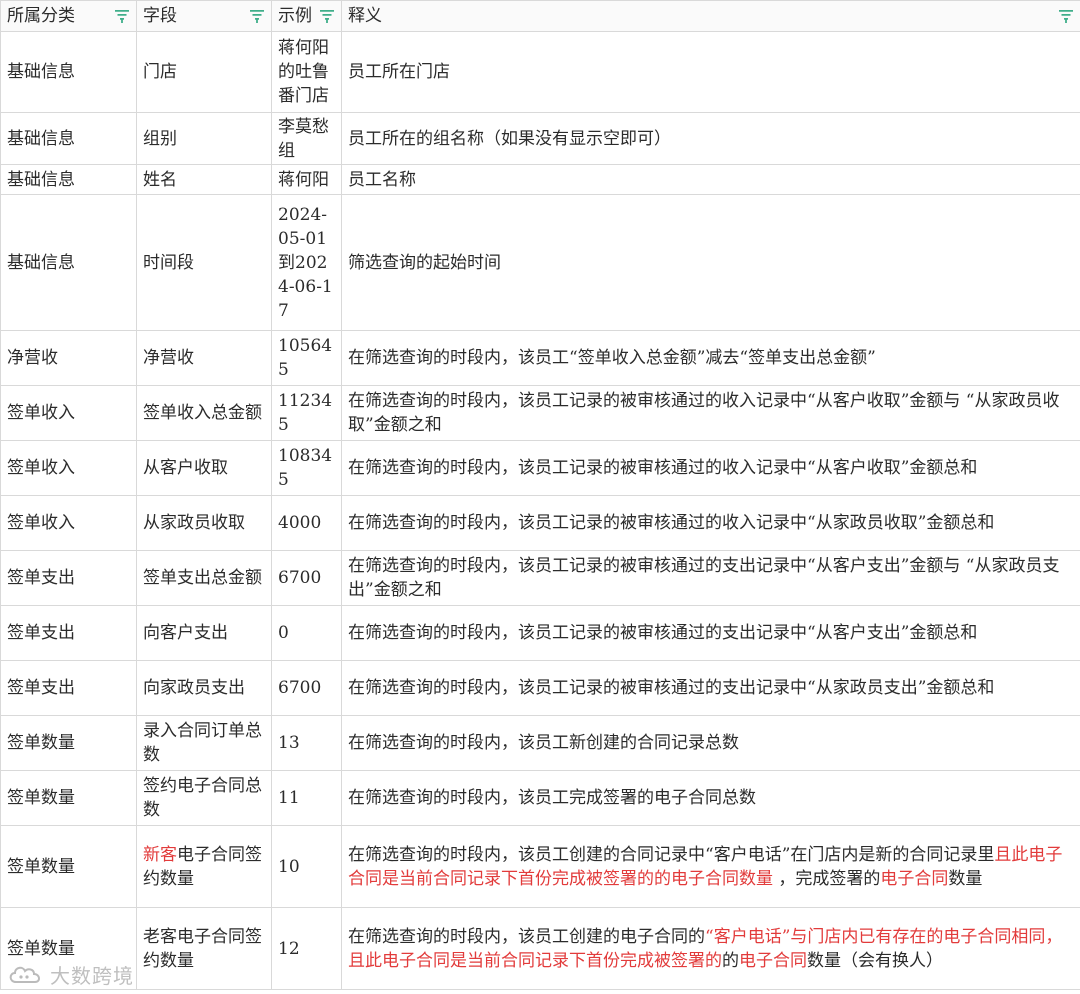 The height and width of the screenshot is (994, 1080). I want to click on table-row: 签单数量 录入合同订单总数 13 在筛选查询的时段内，该员工新创建的合同记录总数, so click(540, 743).